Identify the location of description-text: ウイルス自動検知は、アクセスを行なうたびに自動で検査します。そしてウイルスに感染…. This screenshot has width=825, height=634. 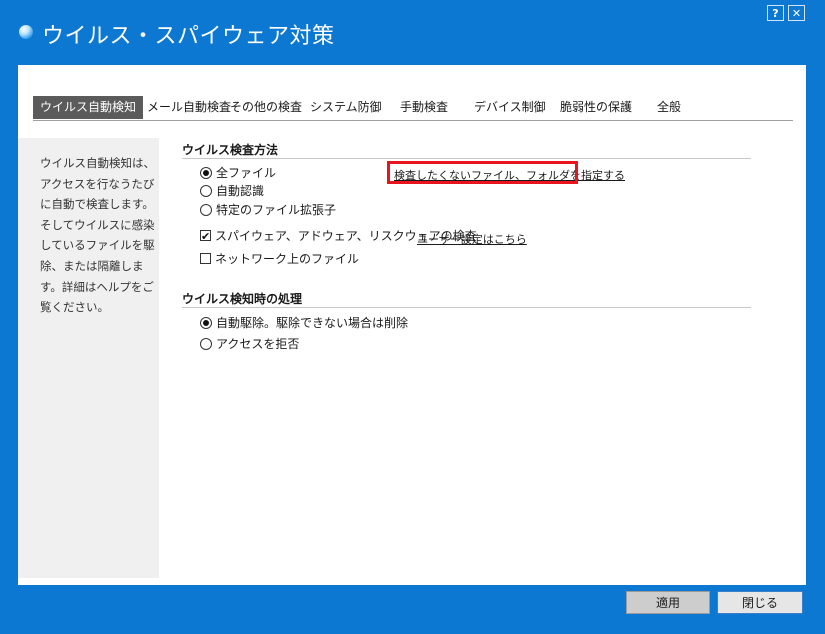
(97, 235).